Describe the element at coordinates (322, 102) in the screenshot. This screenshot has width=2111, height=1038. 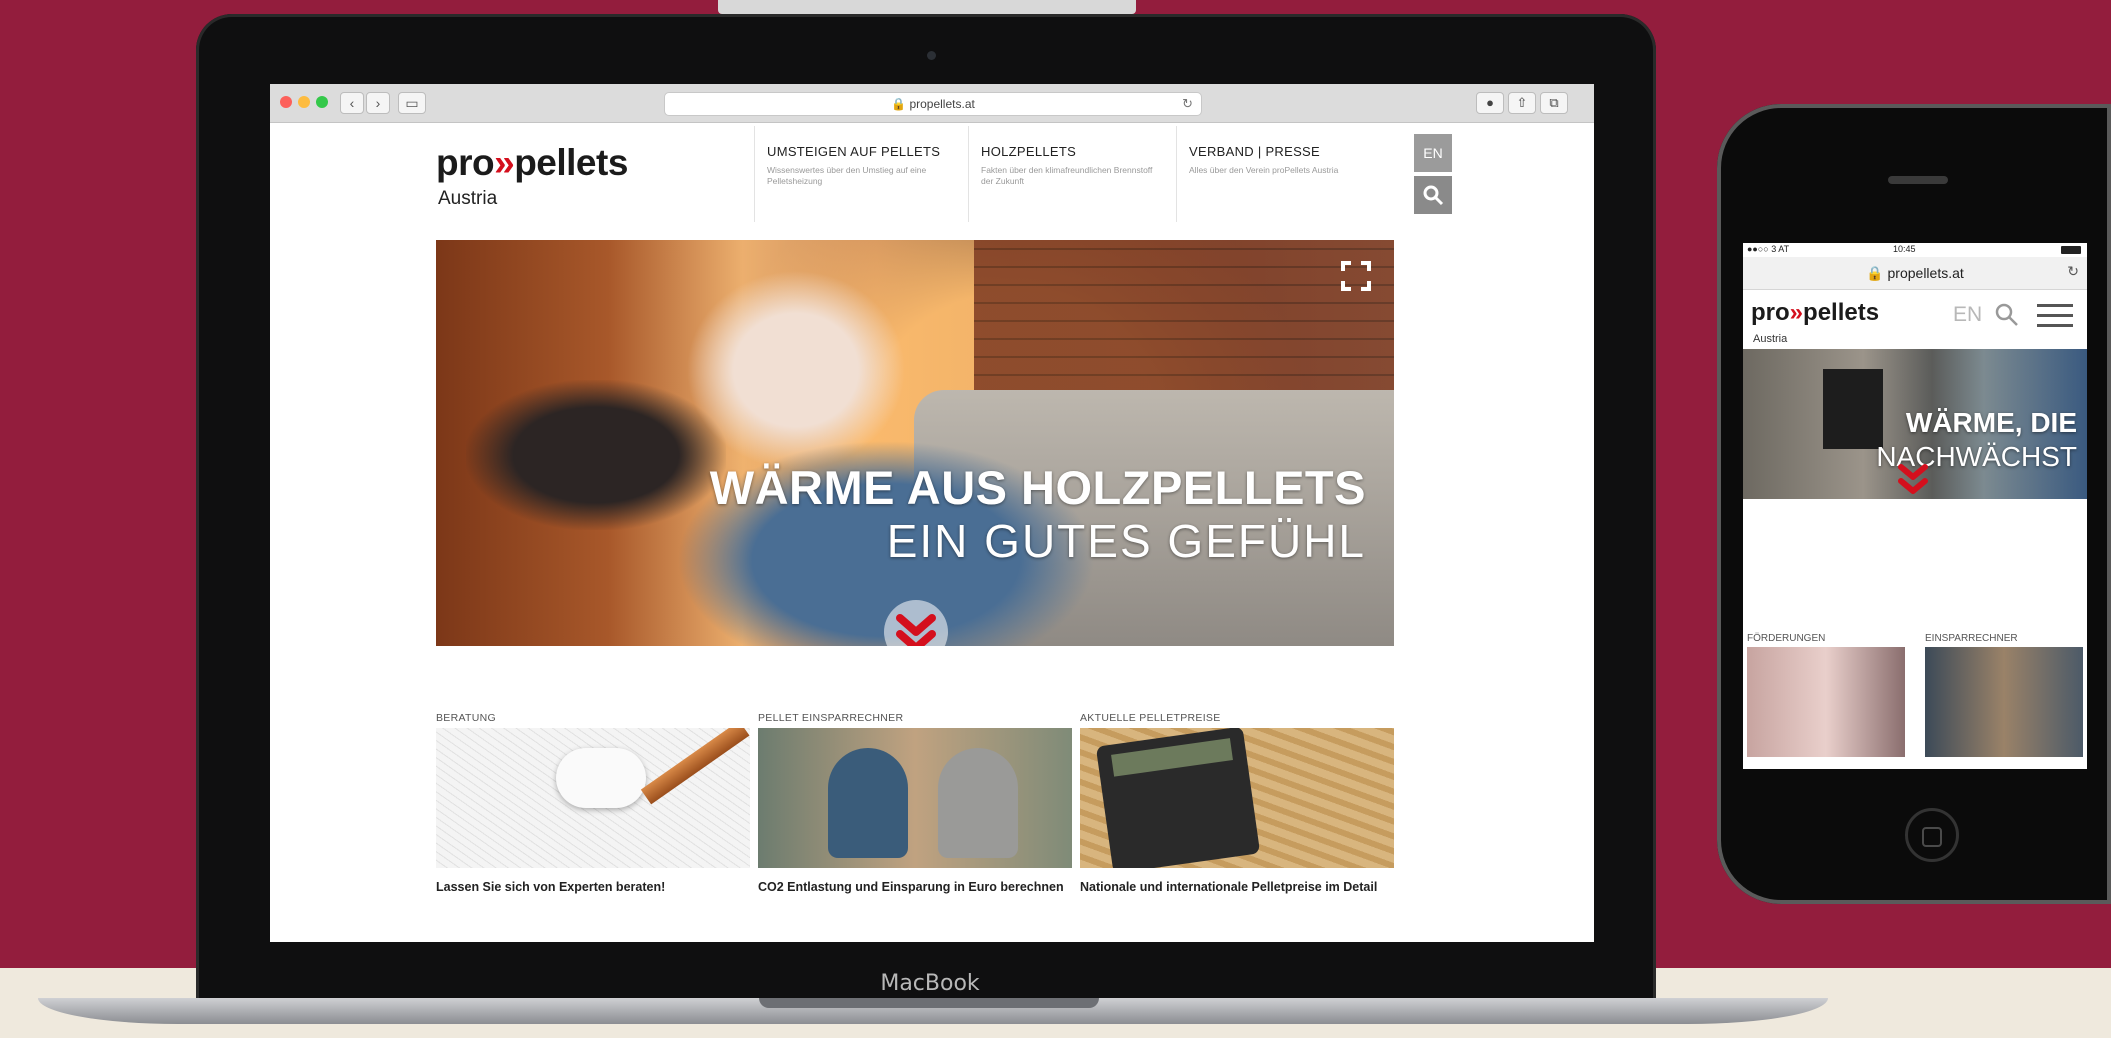
I see `zoom-window-button` at that location.